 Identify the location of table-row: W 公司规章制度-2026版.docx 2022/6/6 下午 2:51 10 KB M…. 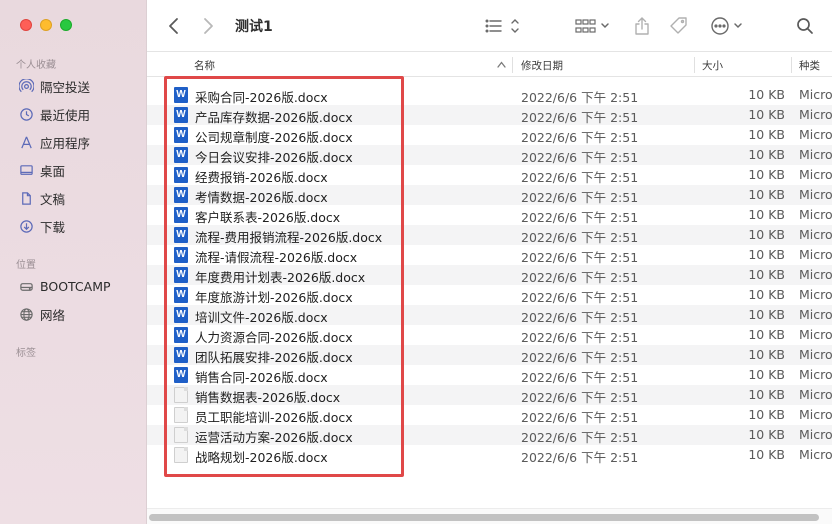
(489, 135).